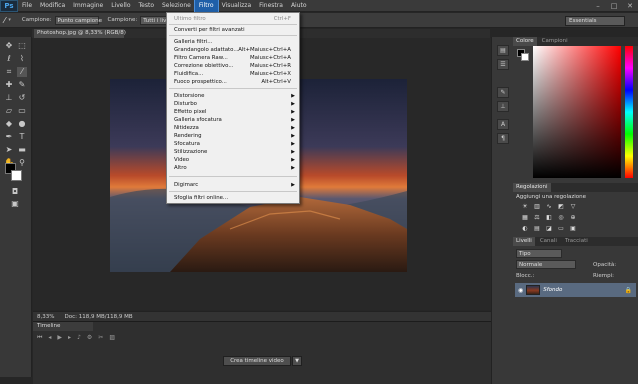 This screenshot has width=638, height=384. I want to click on history-panel-icon: ▤, so click(503, 50).